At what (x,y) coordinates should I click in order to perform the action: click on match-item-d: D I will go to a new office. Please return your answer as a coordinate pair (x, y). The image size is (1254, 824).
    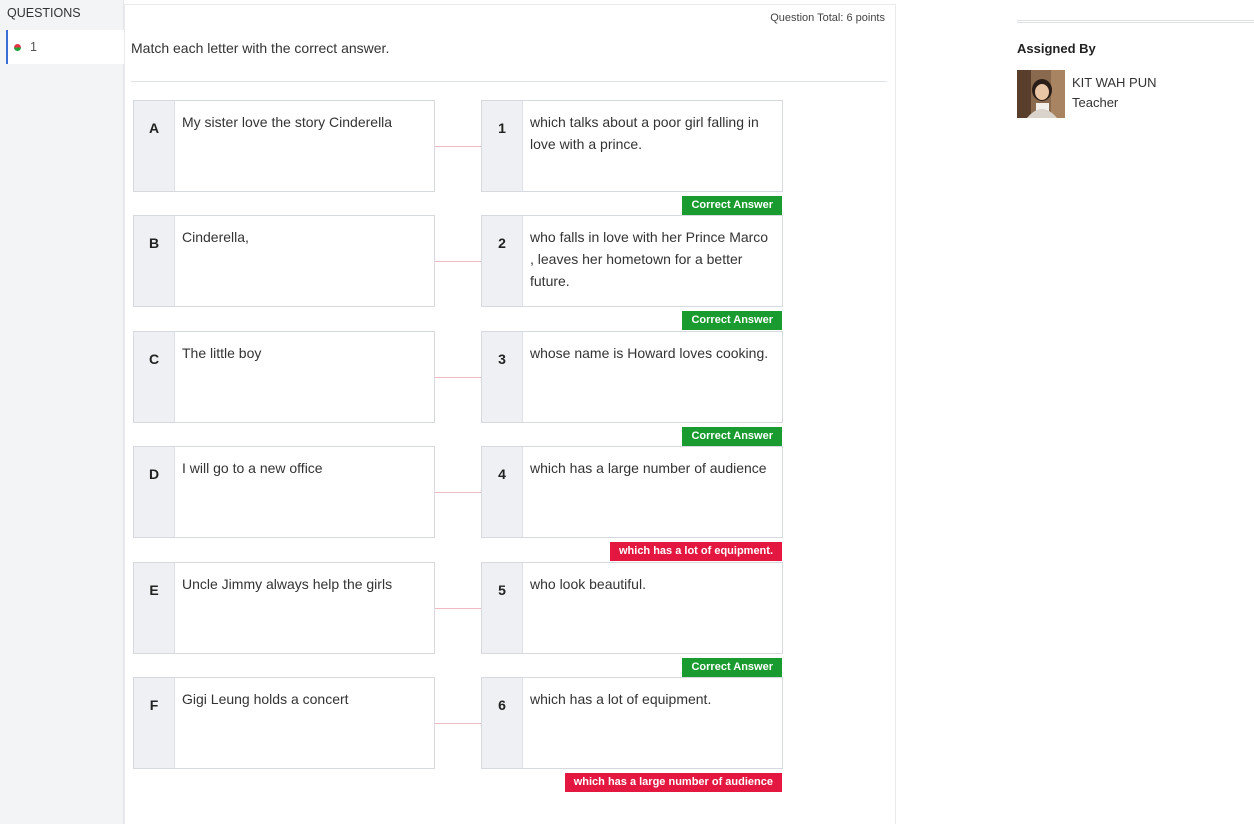
    Looking at the image, I should click on (284, 492).